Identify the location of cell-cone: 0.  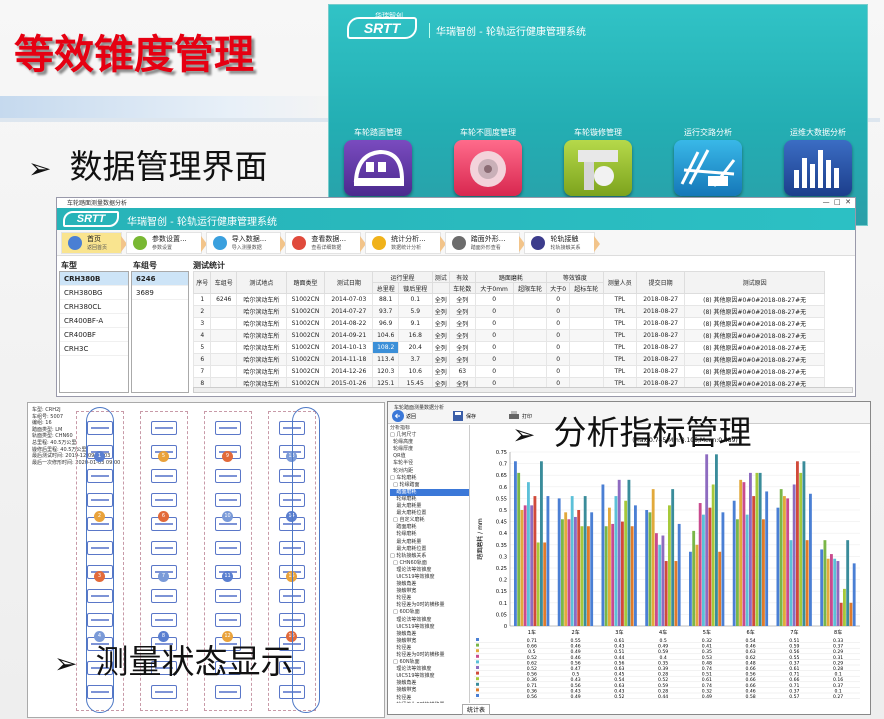
(558, 311).